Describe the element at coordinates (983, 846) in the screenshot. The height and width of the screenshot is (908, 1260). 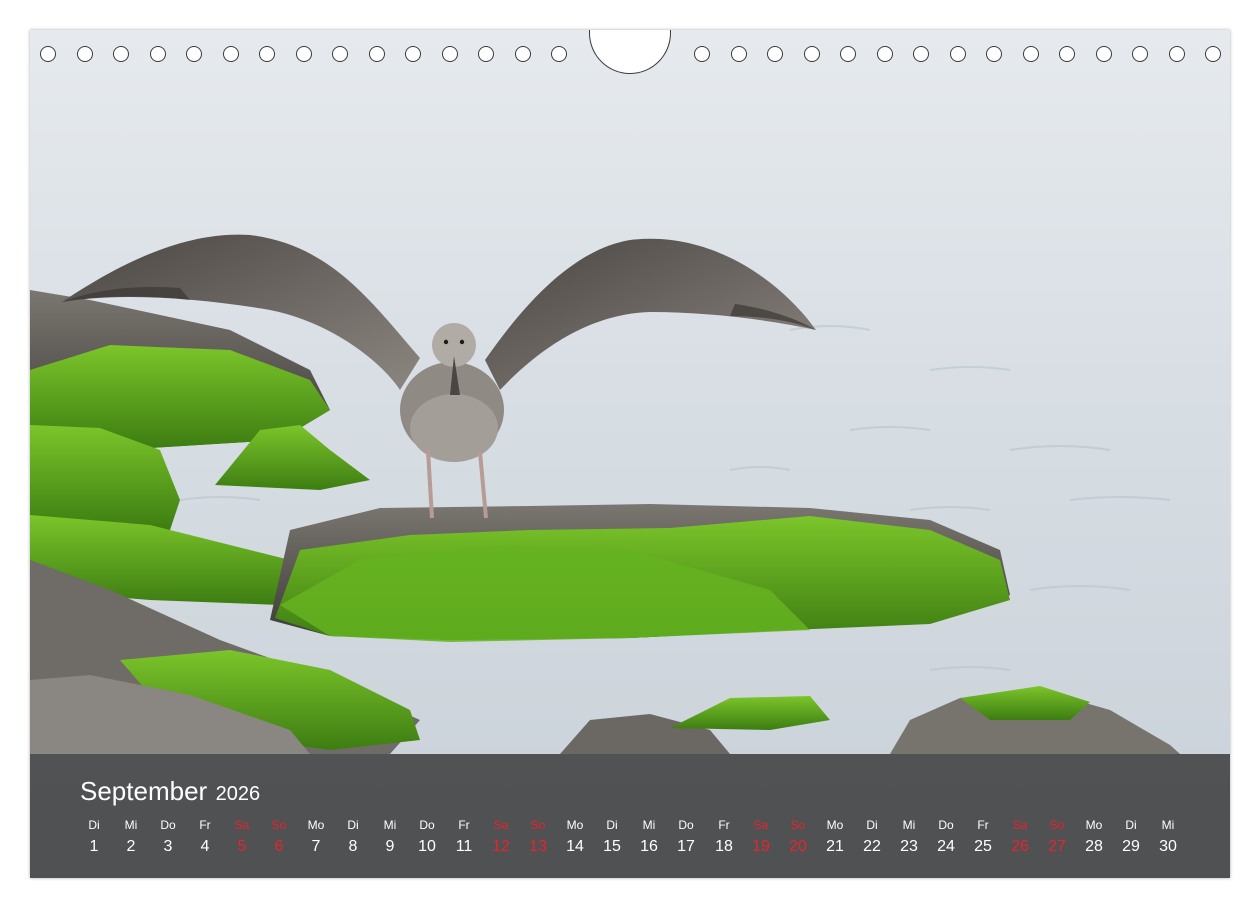
I see `day-number: 25` at that location.